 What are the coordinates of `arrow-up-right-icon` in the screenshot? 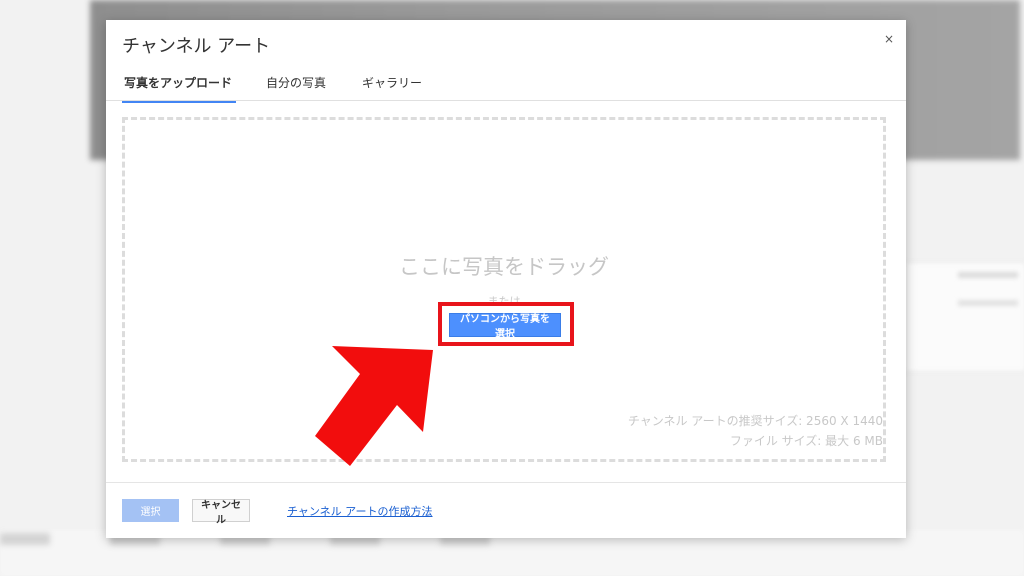 It's located at (374, 406).